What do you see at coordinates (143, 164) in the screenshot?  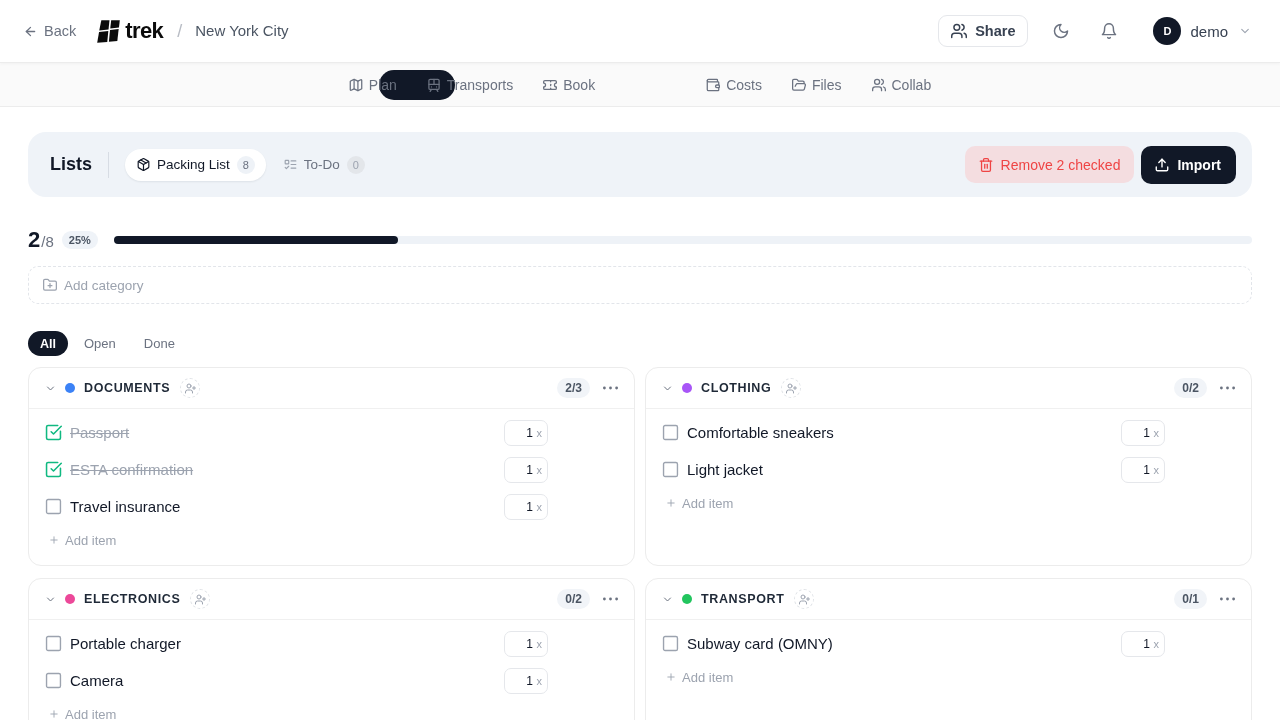 I see `package-icon` at bounding box center [143, 164].